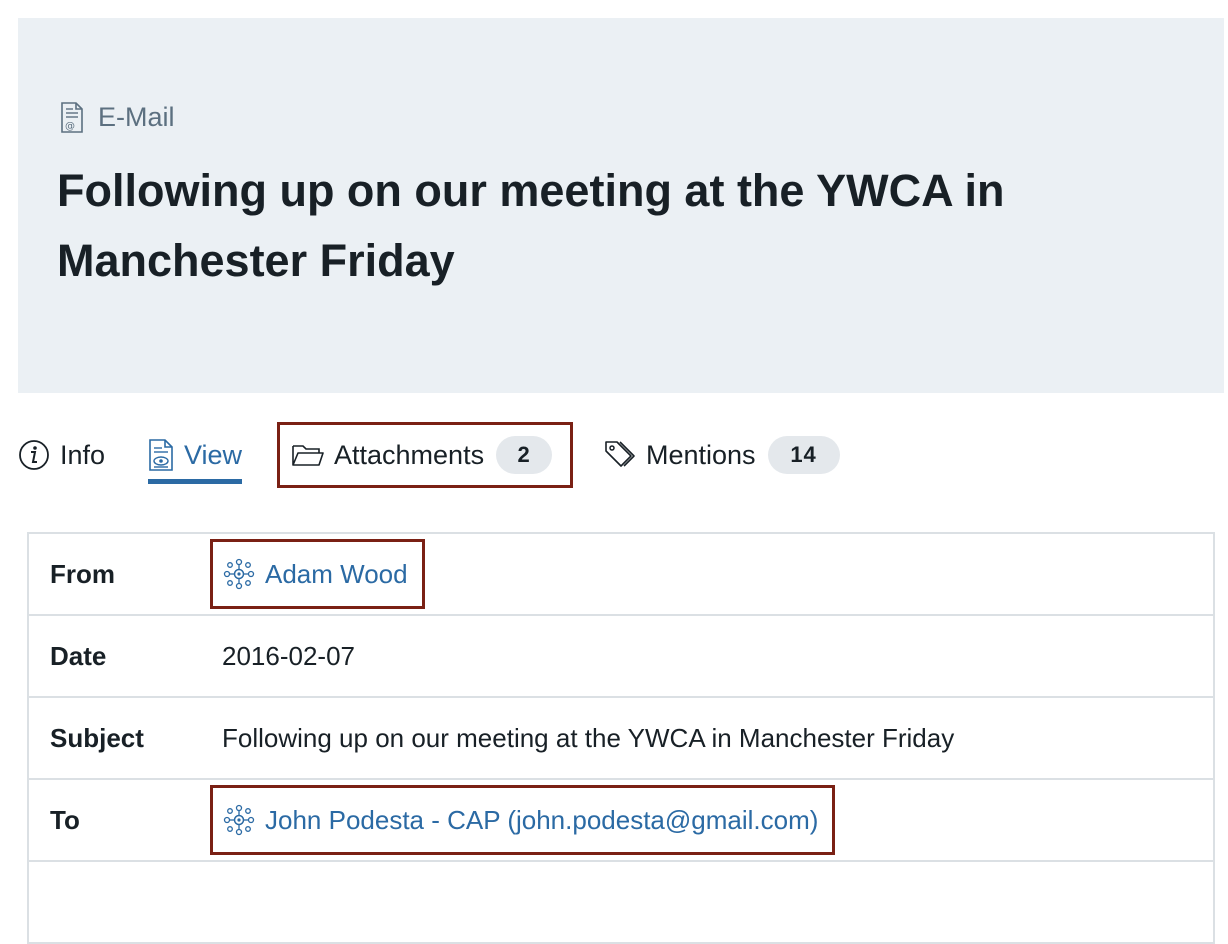  Describe the element at coordinates (336, 573) in the screenshot. I see `from-entity-name: Adam Wood` at that location.